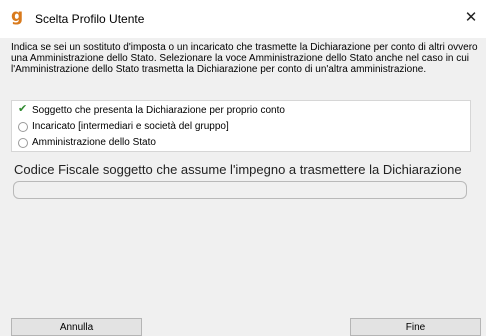 The image size is (486, 336). I want to click on window-title: Scelta Profilo Utente, so click(90, 19).